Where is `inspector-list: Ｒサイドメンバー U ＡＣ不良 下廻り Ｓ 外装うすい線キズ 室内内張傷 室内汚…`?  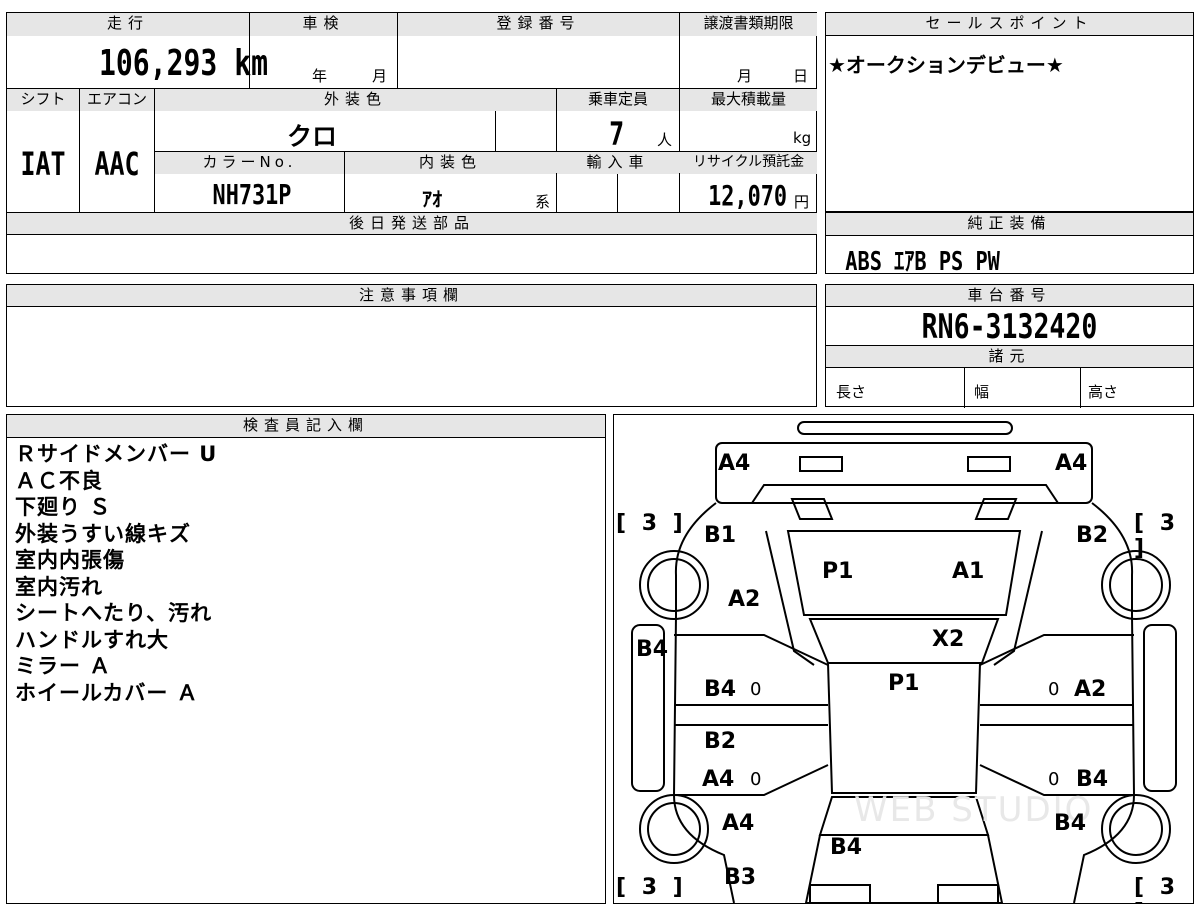
inspector-list: Ｒサイドメンバー U ＡＣ不良 下廻り Ｓ 外装うすい線キズ 室内内張傷 室内汚… is located at coordinates (116, 573).